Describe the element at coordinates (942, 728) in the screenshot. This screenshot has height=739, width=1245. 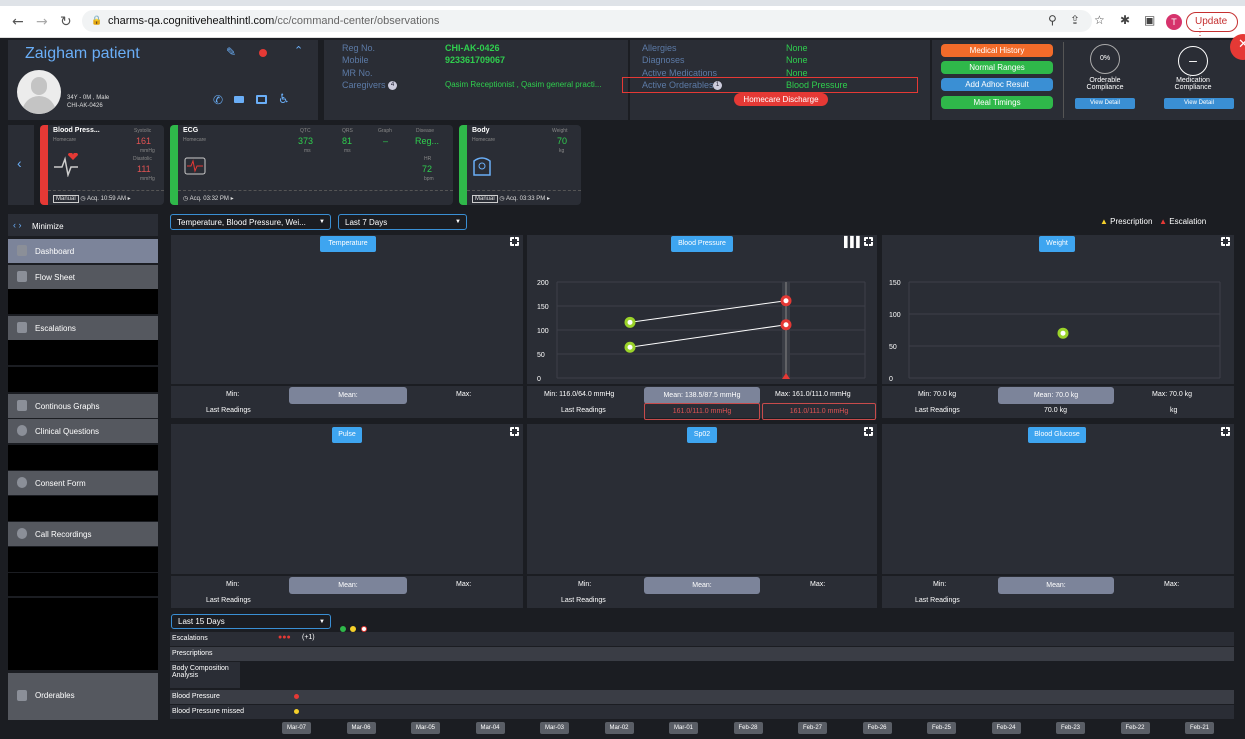
I see `timeline-date: Feb-25` at that location.